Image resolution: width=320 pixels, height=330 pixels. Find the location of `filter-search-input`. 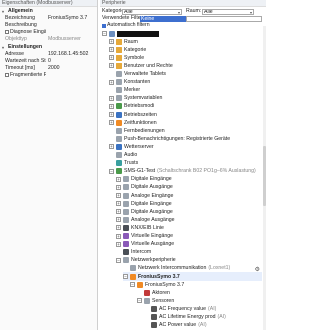

filter-search-input is located at coordinates (224, 18).